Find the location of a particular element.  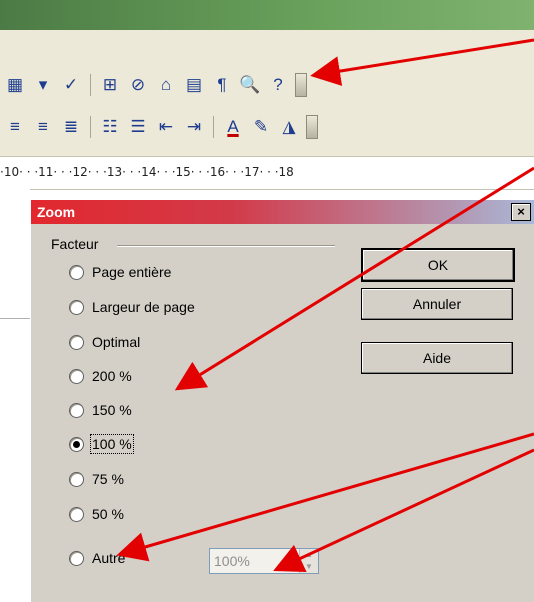

option-label: Page entière is located at coordinates (132, 272).